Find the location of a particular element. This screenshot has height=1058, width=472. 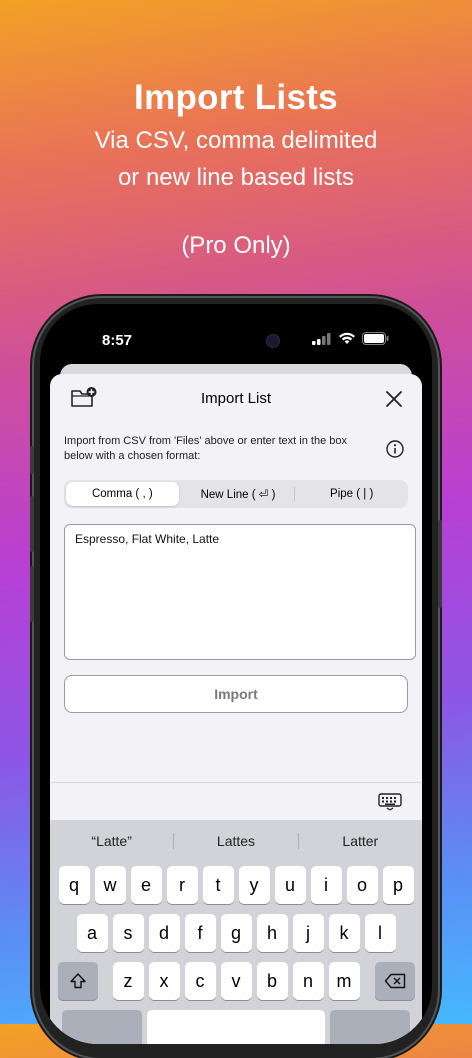

keyboard-toolbar is located at coordinates (236, 801).